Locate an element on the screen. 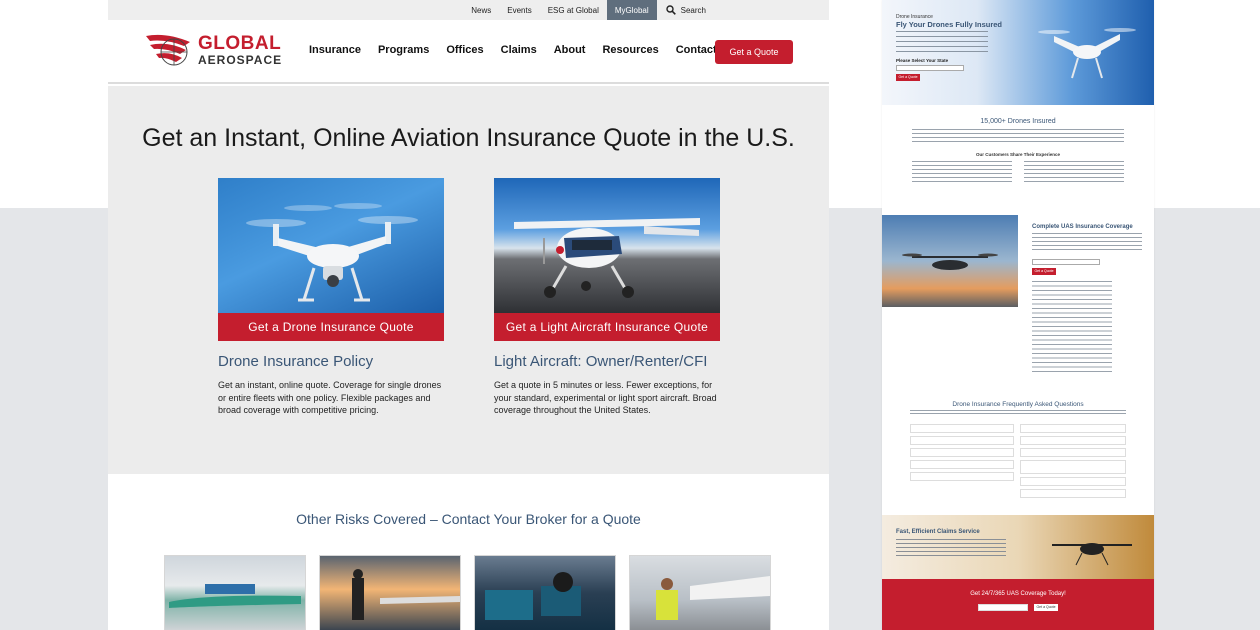 This screenshot has width=1260, height=630. preview-hero-checklist is located at coordinates (942, 43).